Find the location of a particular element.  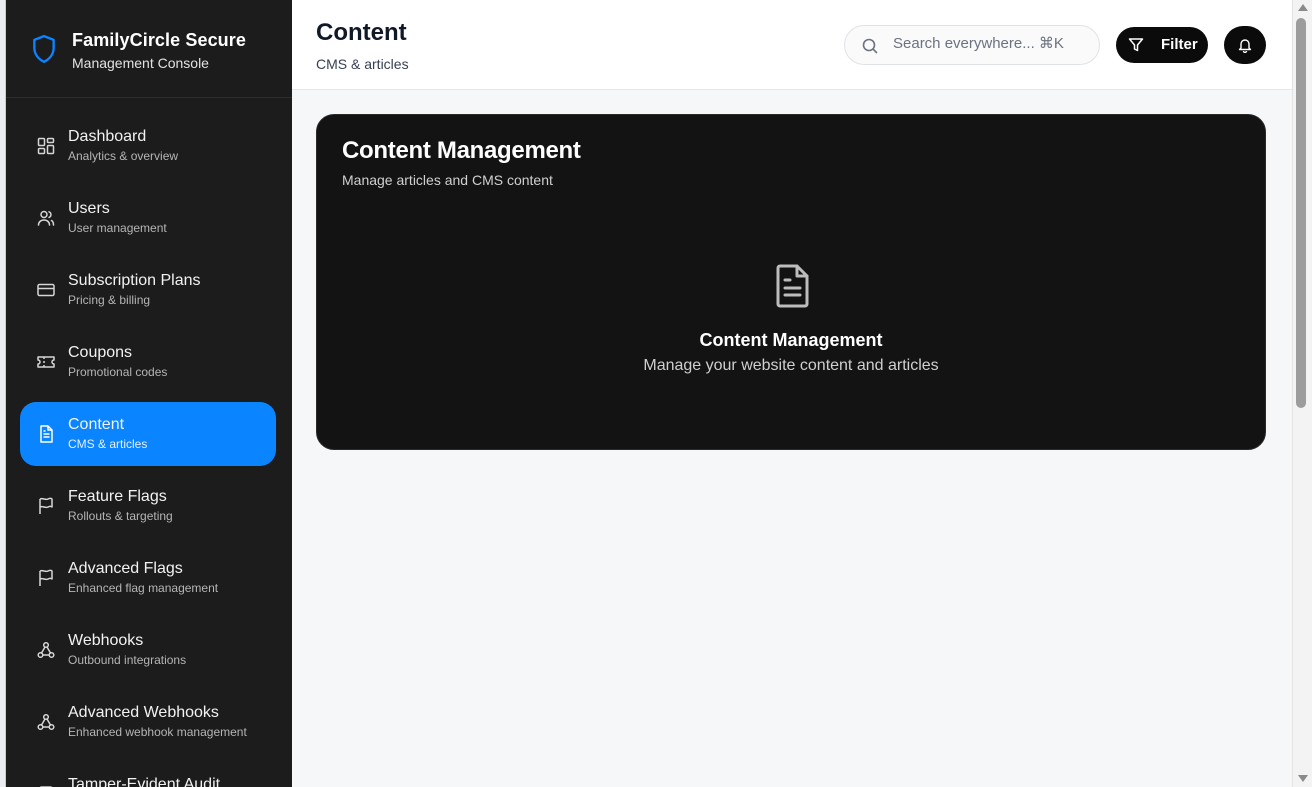

empty-state-subtitle: Manage your website content and articles is located at coordinates (791, 365).